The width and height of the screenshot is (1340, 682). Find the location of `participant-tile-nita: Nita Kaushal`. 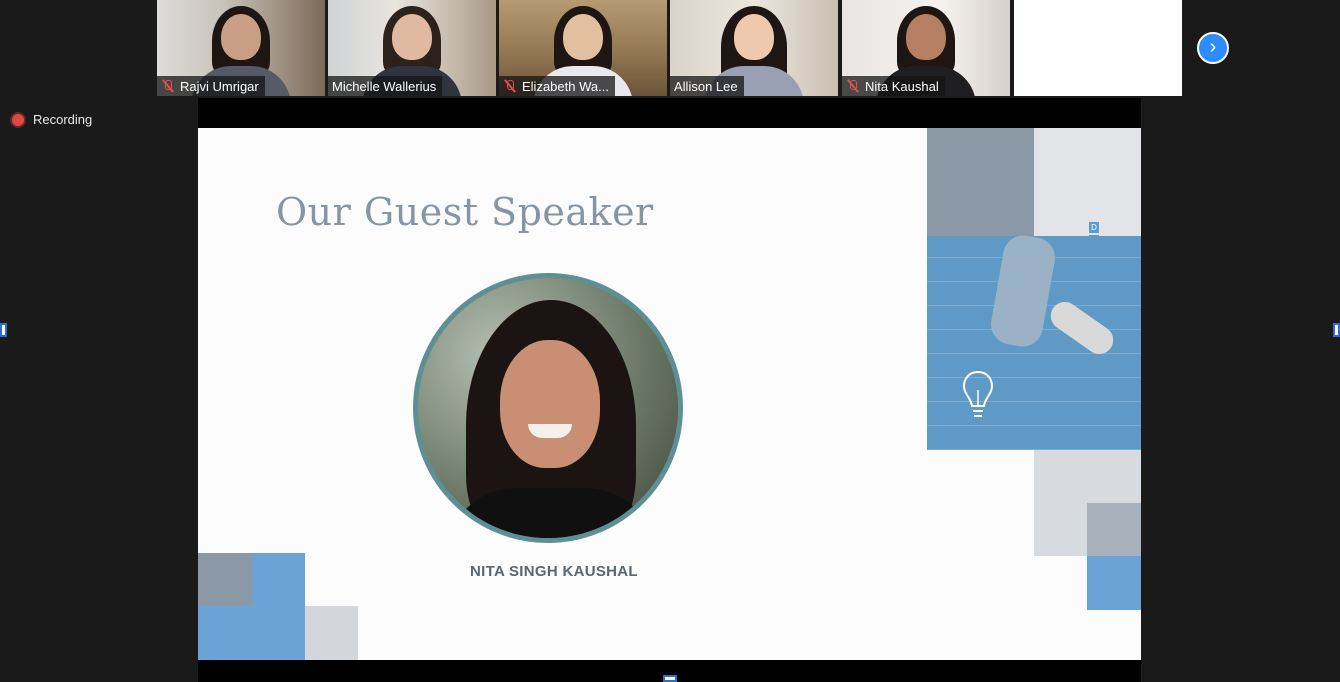

participant-tile-nita: Nita Kaushal is located at coordinates (926, 48).